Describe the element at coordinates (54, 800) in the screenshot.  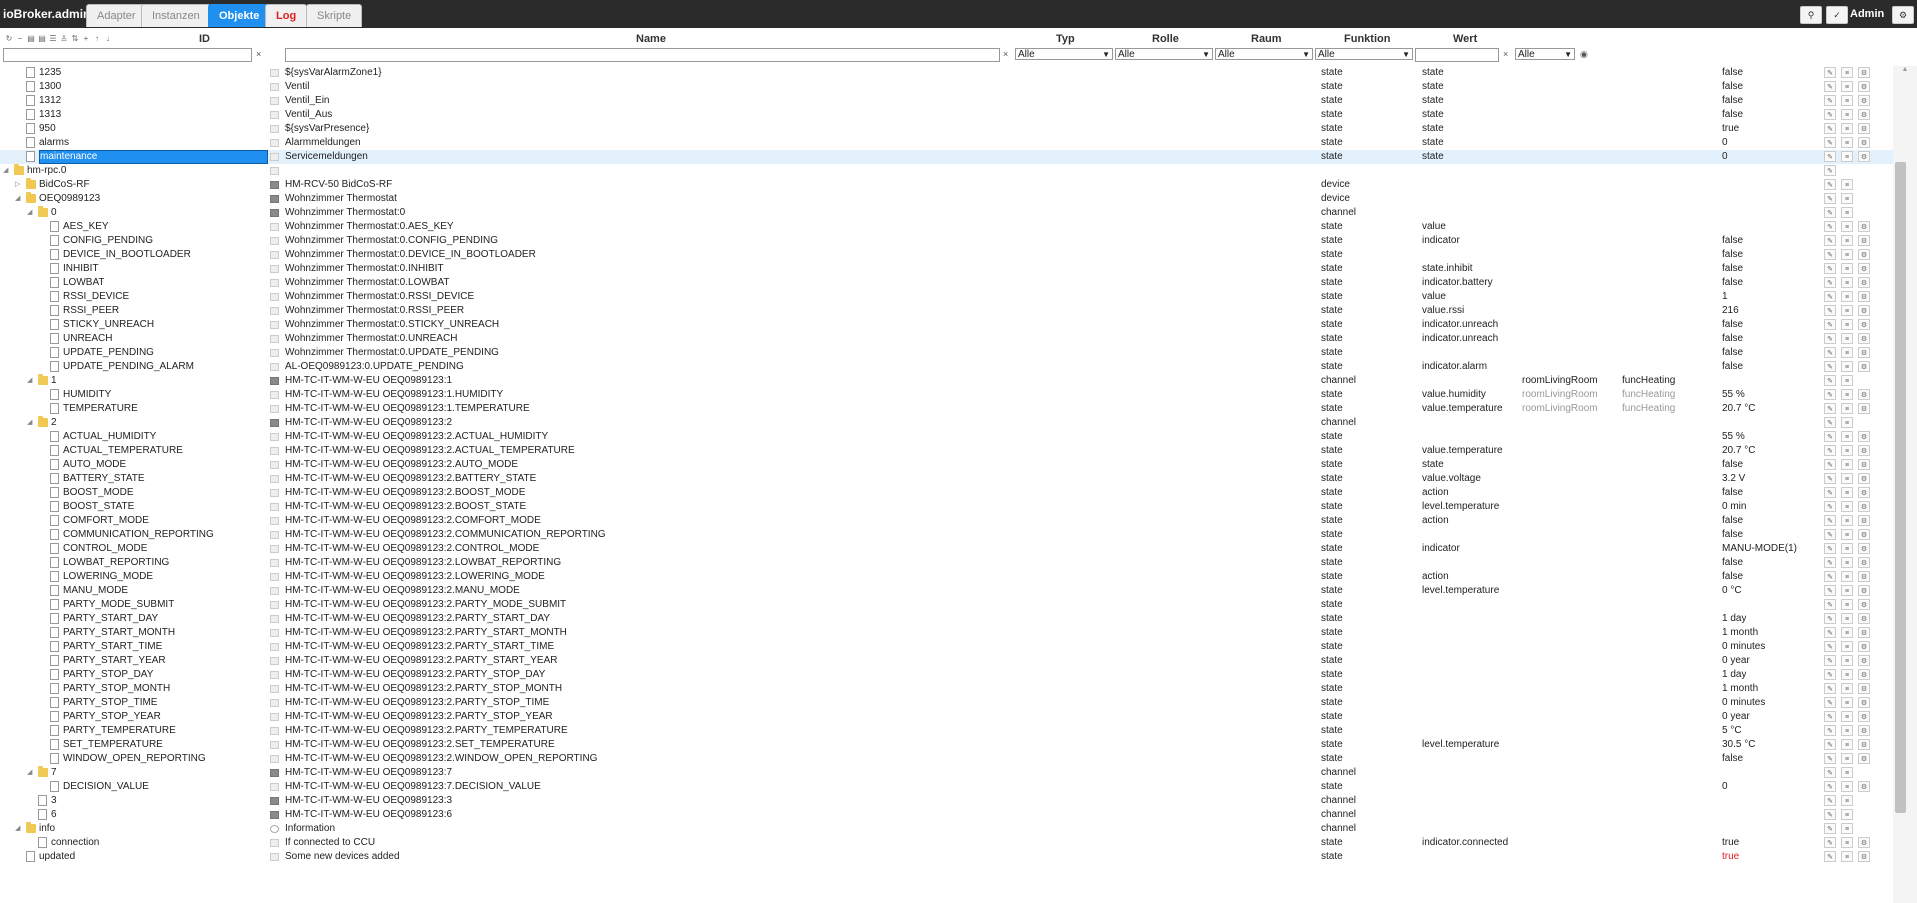
I see `row-id: 3` at that location.